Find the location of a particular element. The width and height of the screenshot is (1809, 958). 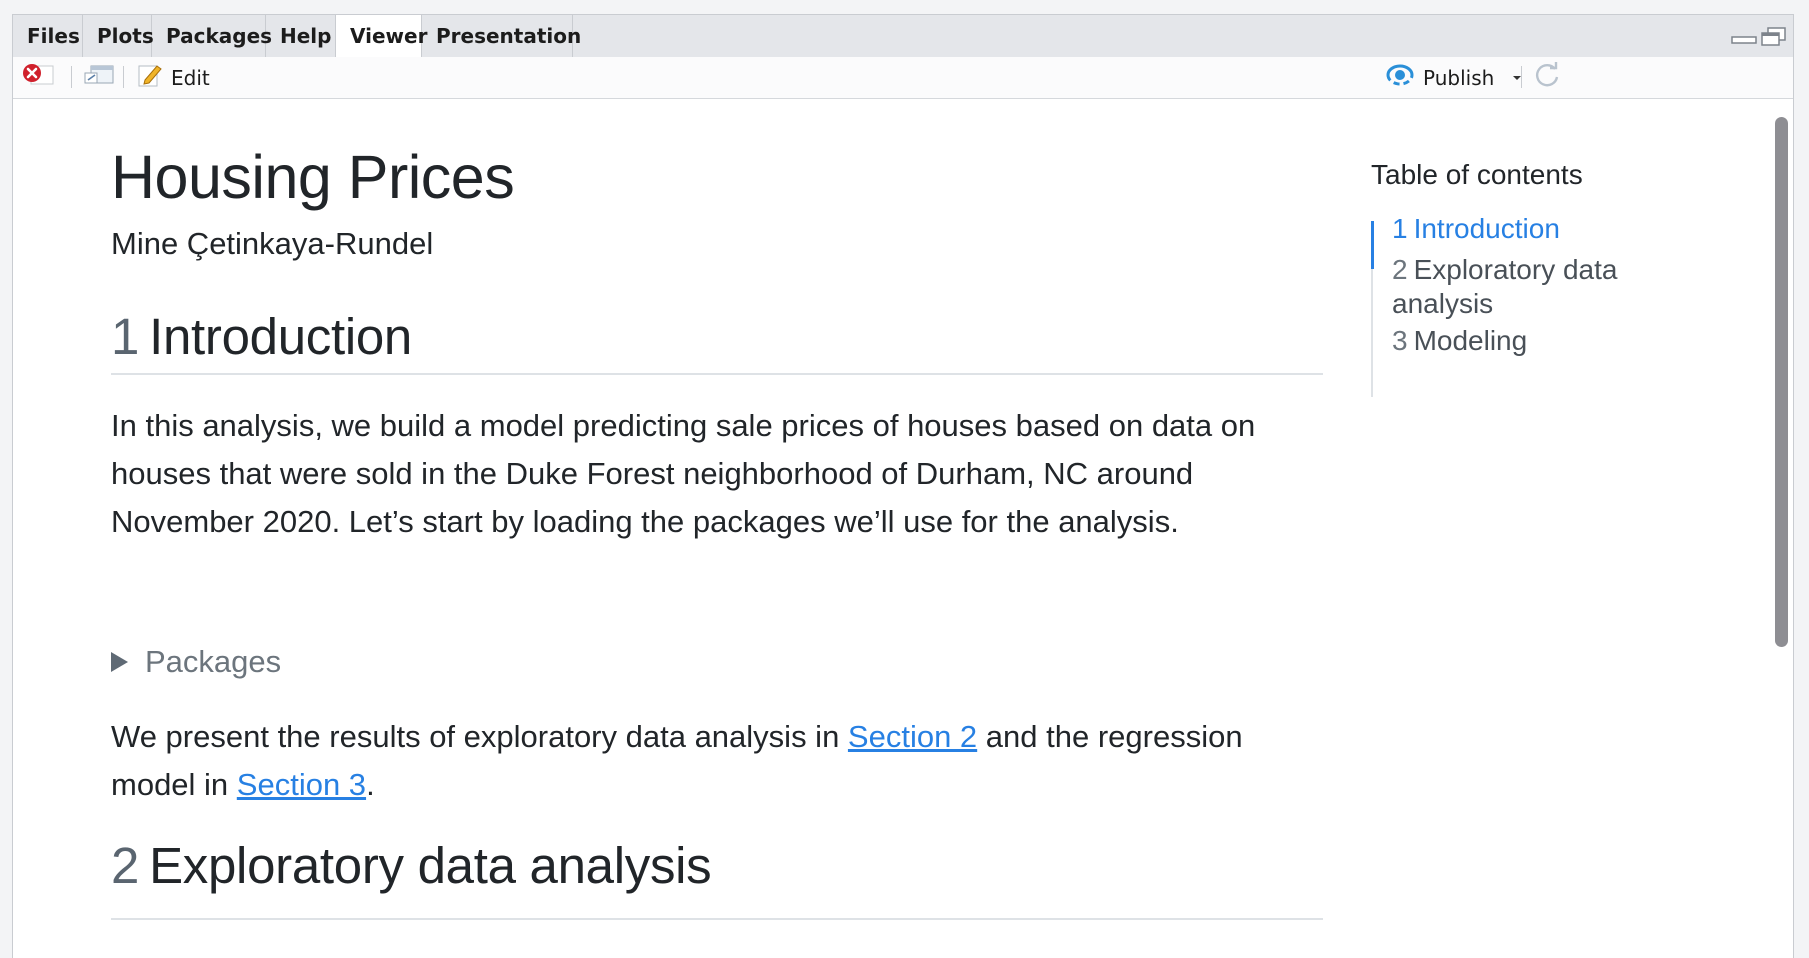

show-in-window-icon is located at coordinates (99, 77).